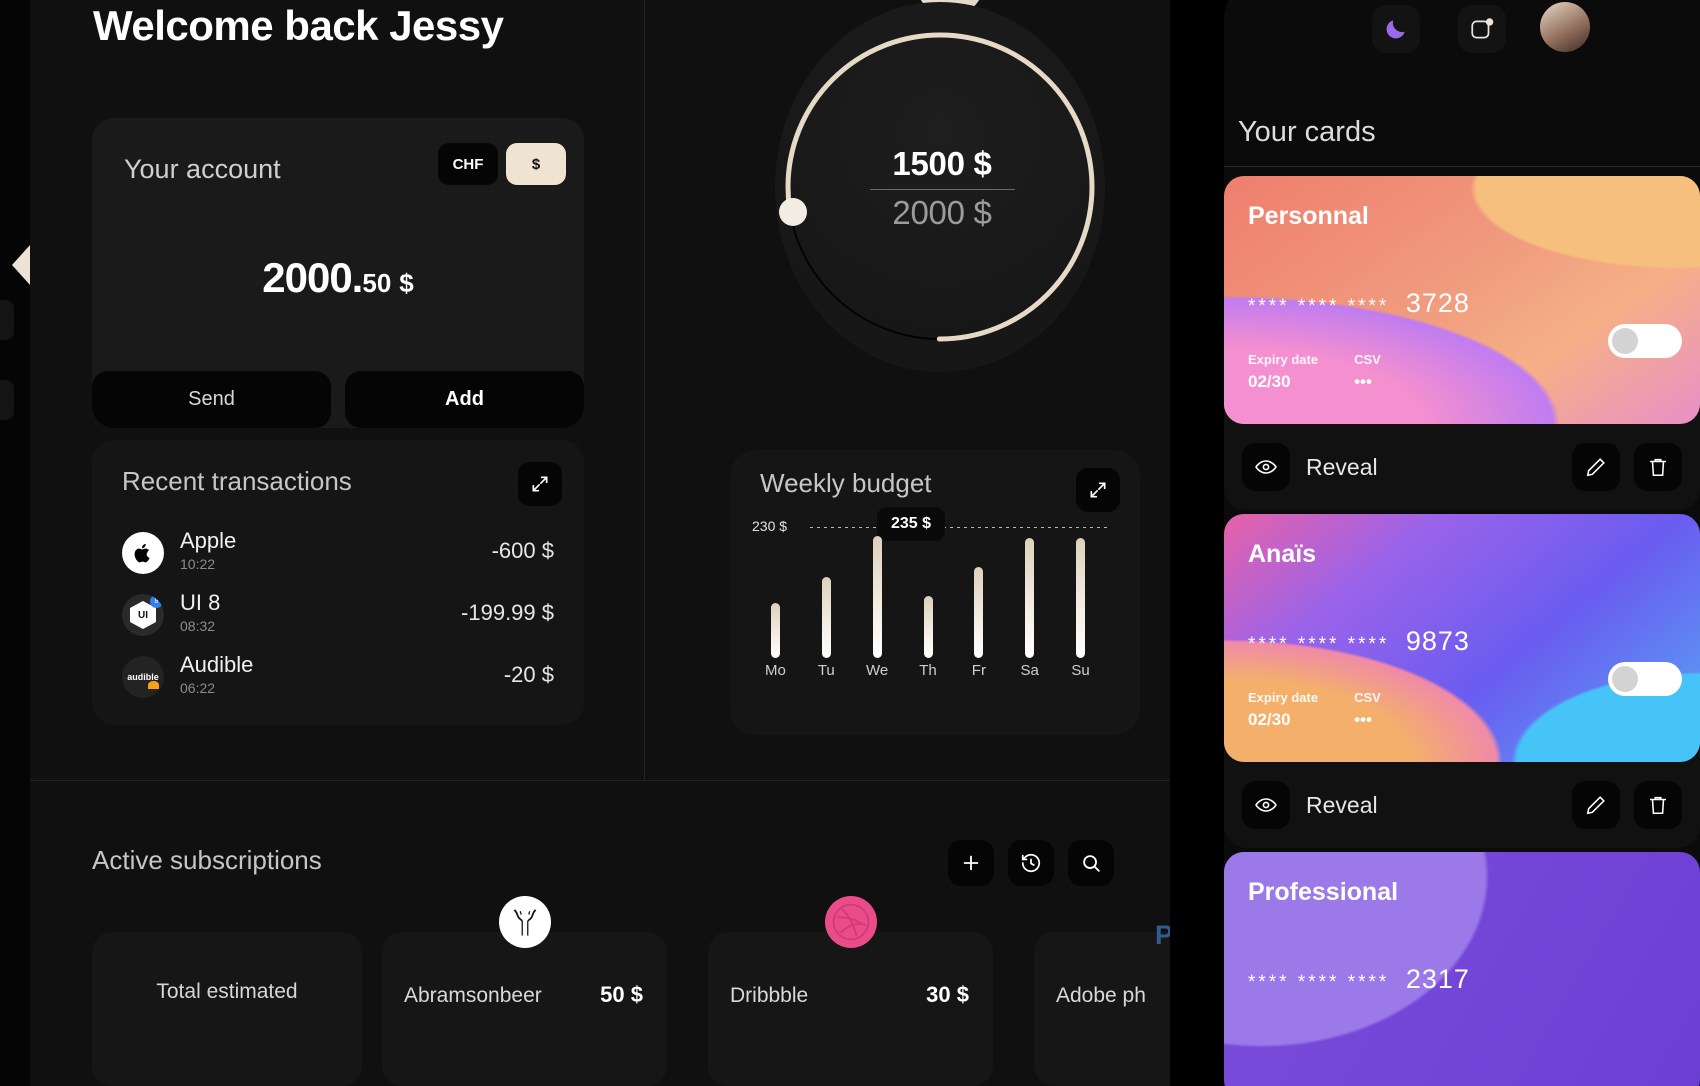 The image size is (1700, 1086). What do you see at coordinates (877, 670) in the screenshot?
I see `chart-x-label: We` at bounding box center [877, 670].